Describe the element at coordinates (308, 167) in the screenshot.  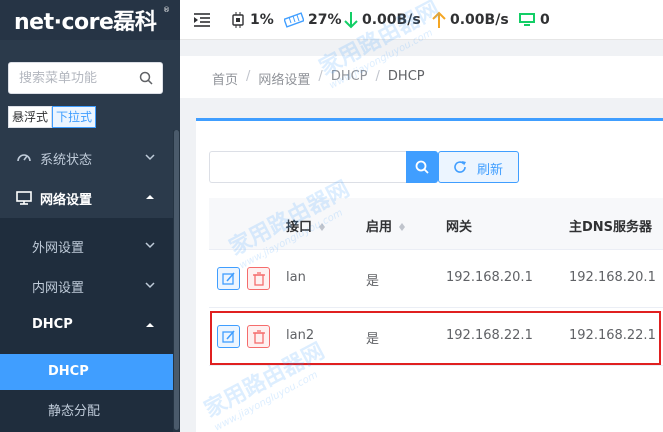
I see `table-filter-input` at that location.